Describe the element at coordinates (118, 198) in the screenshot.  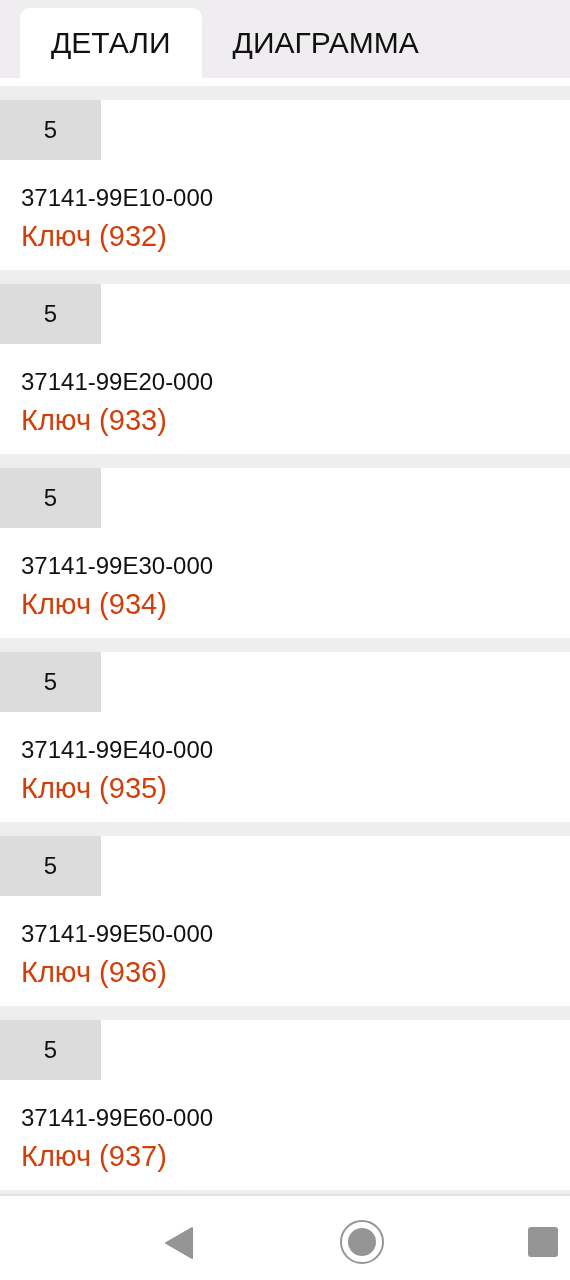
I see `part-number: 37141-99E10-000` at that location.